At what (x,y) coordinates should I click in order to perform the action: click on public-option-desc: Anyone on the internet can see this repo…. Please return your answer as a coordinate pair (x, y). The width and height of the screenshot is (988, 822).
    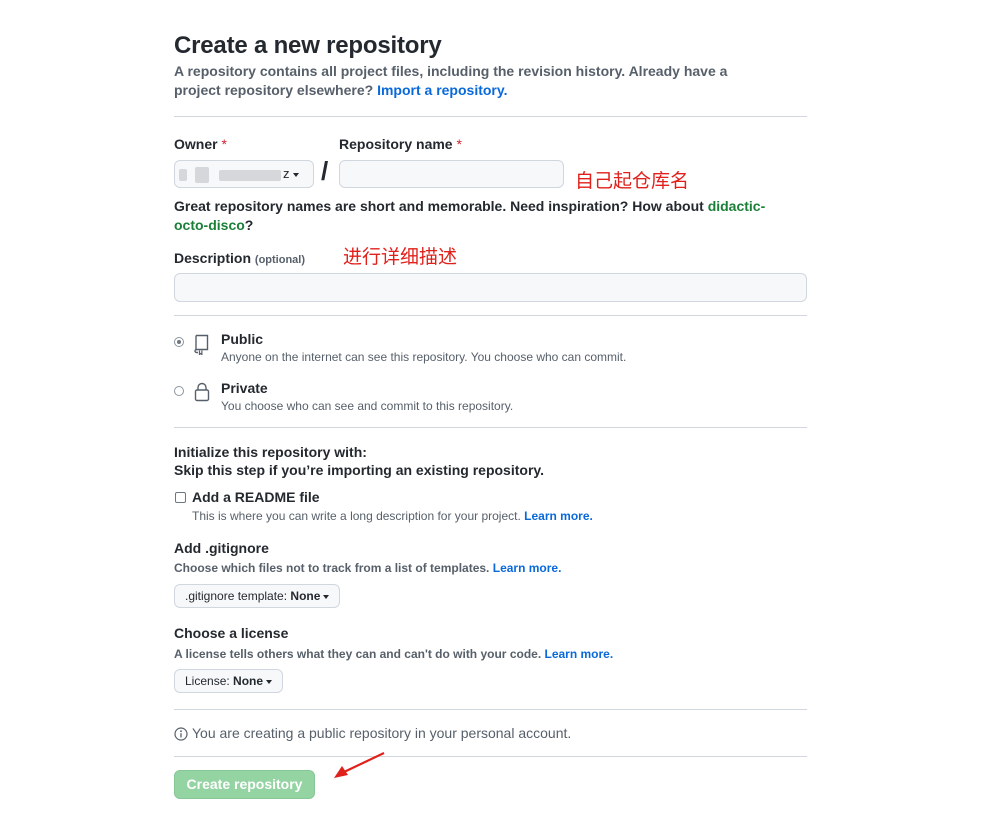
    Looking at the image, I should click on (424, 357).